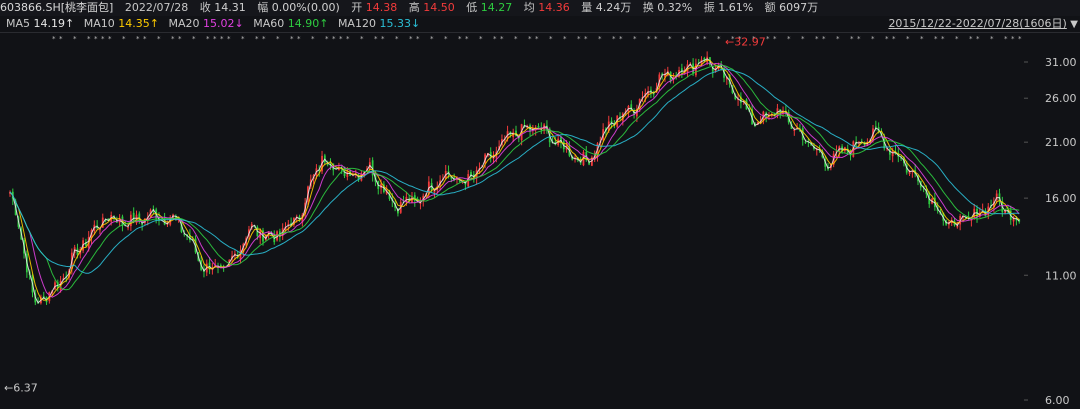  What do you see at coordinates (745, 41) in the screenshot?
I see `max-price-label: ←32.97` at bounding box center [745, 41].